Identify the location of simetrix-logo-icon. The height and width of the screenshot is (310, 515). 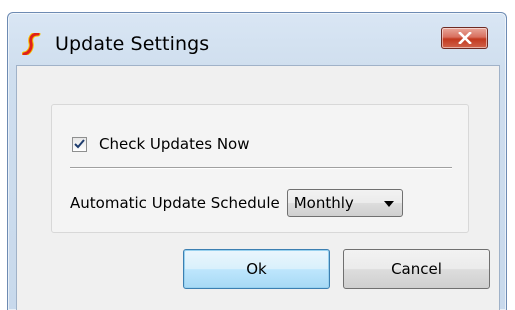
(31, 44).